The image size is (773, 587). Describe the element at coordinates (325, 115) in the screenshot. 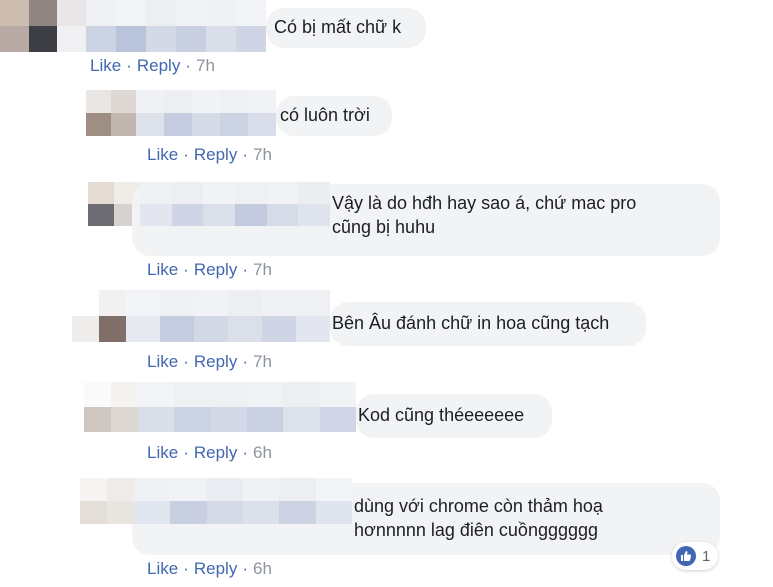

I see `comment-text: có luôn trời` at that location.